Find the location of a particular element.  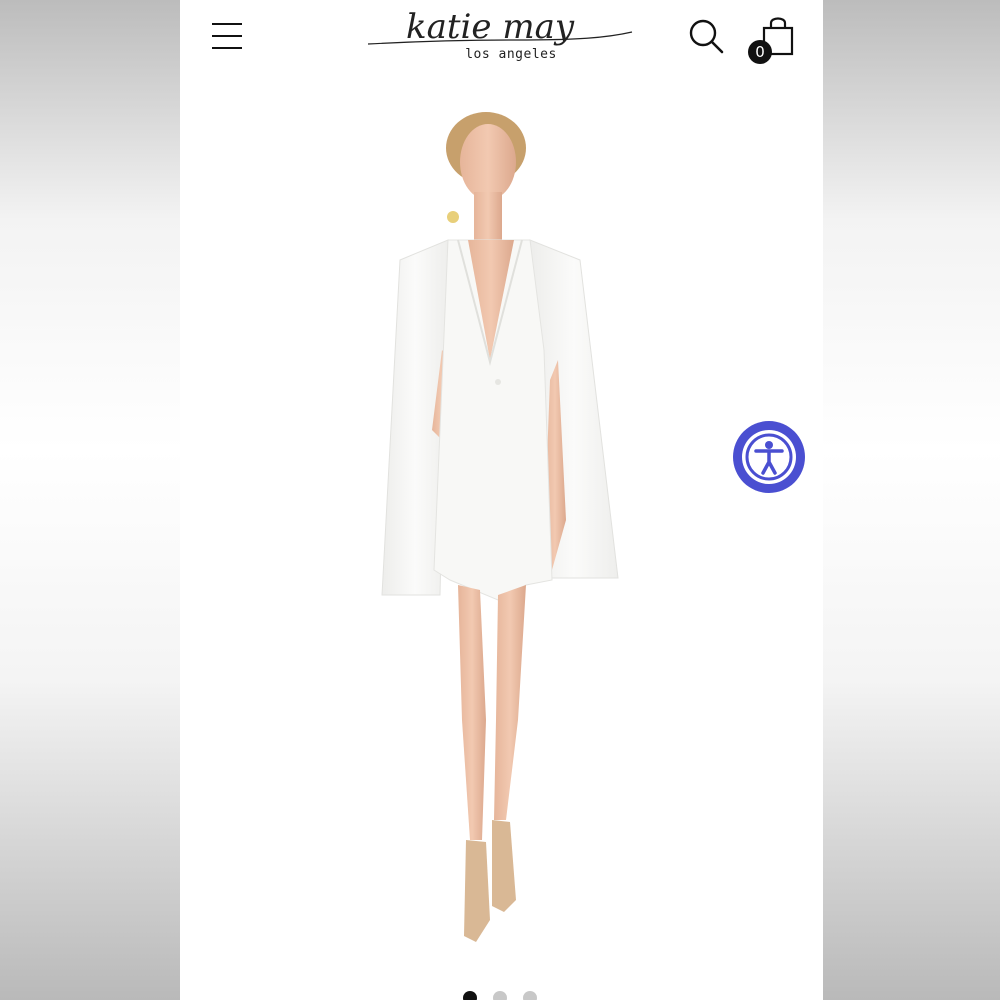

search-button is located at coordinates (706, 36).